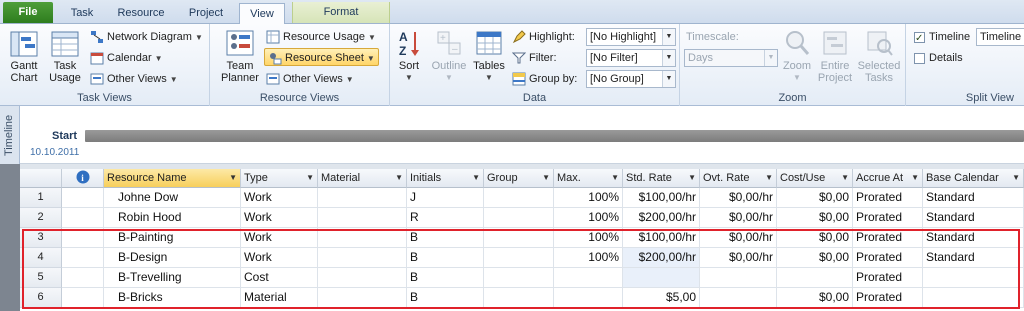 The height and width of the screenshot is (311, 1024). What do you see at coordinates (41, 178) in the screenshot?
I see `select-all-corner` at bounding box center [41, 178].